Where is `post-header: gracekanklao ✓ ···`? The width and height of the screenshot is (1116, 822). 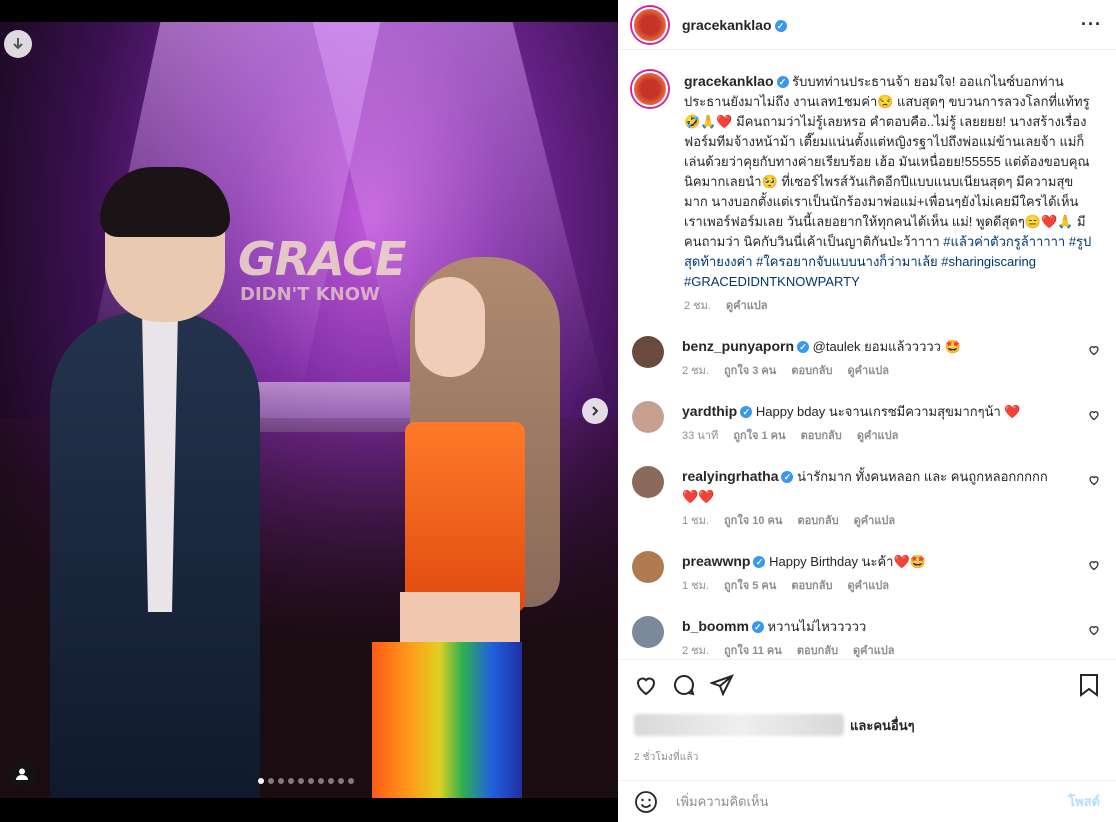
post-header: gracekanklao ✓ ··· is located at coordinates (867, 25).